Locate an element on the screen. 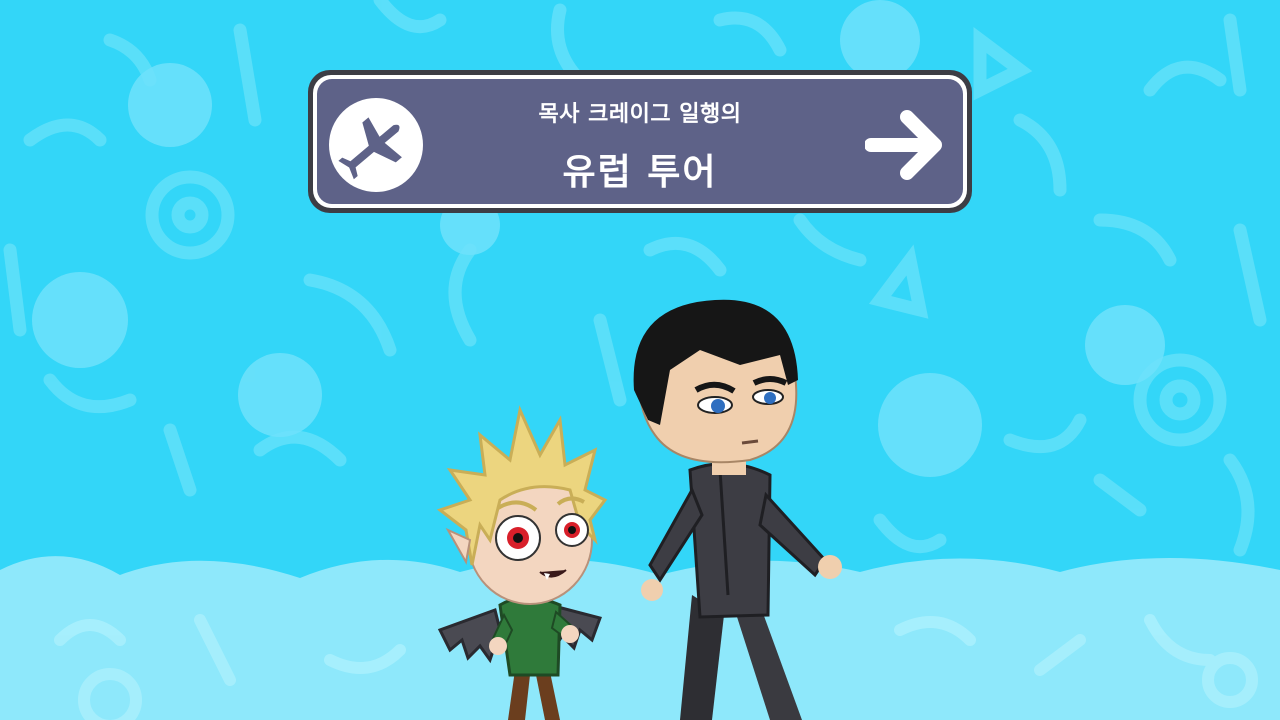 The width and height of the screenshot is (1280, 720). black-haired-man-character is located at coordinates (737, 509).